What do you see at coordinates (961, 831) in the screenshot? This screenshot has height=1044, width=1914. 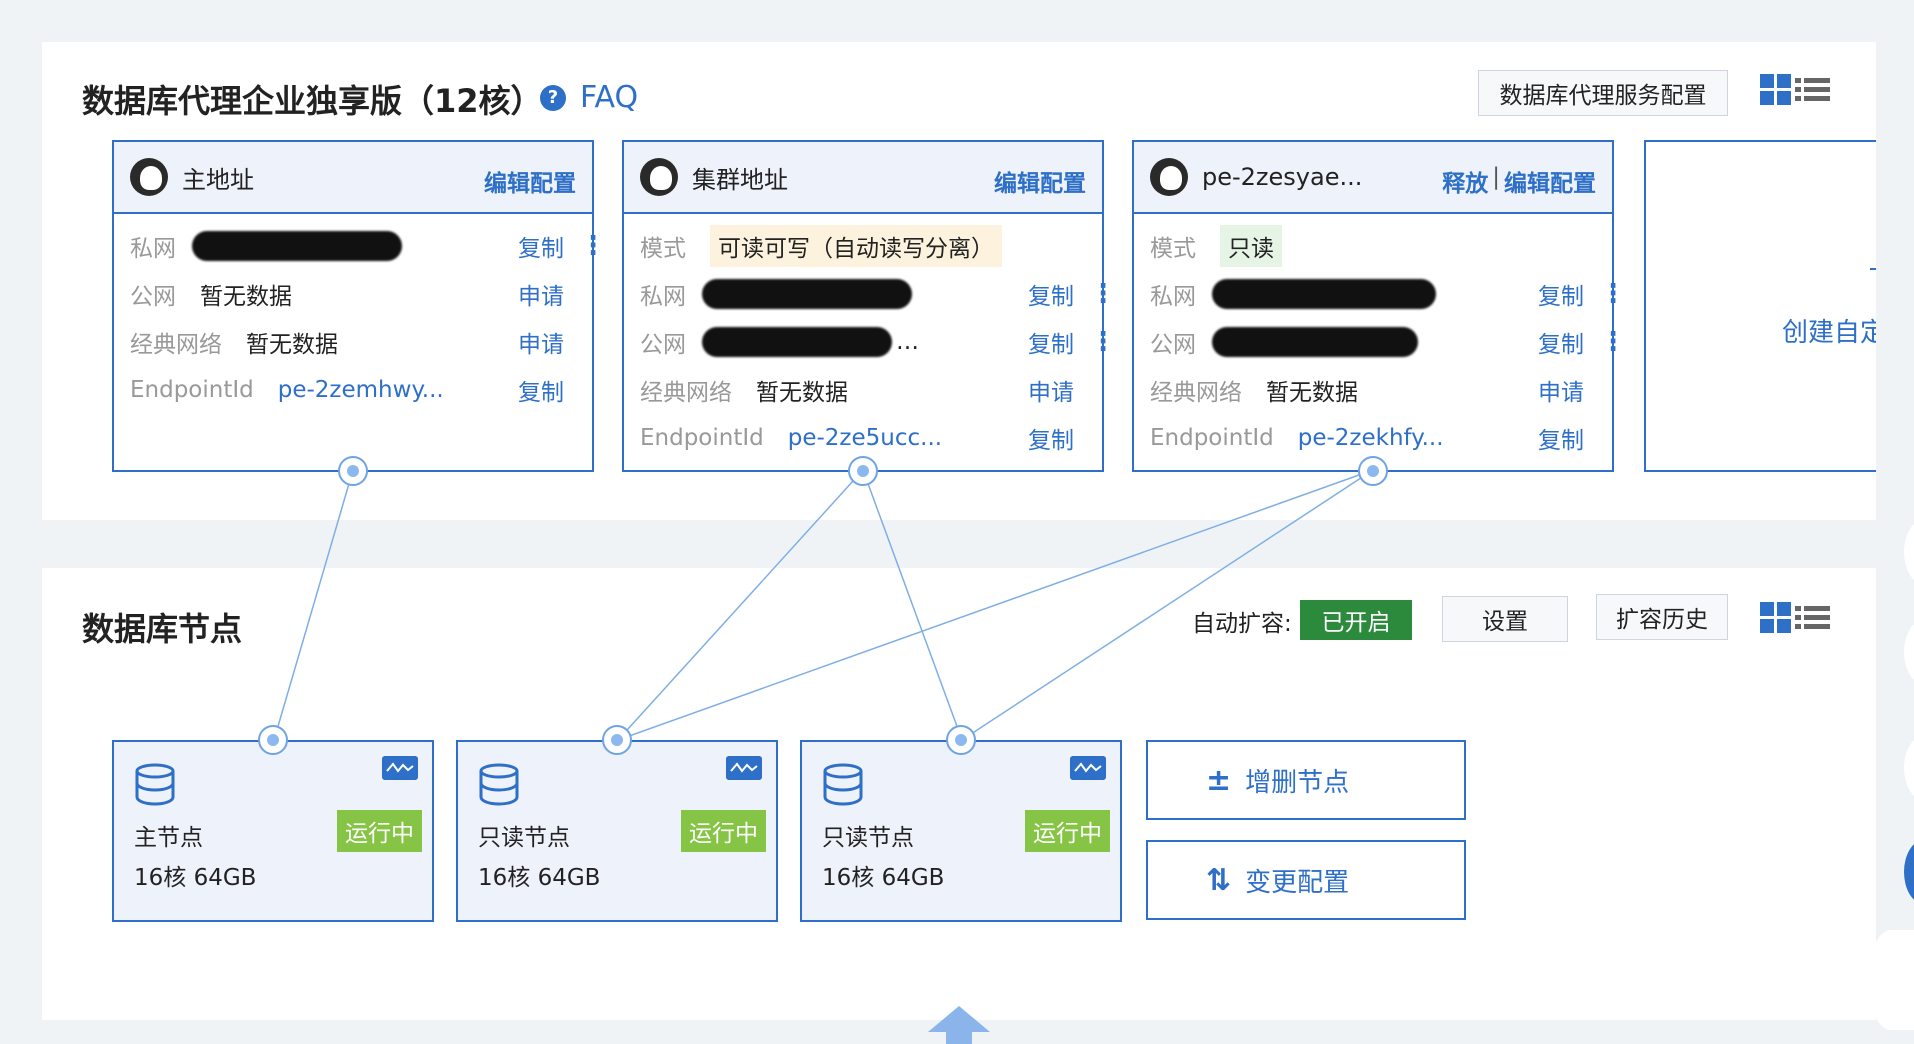 I see `node-card-readonly-2: 只读节点 运行中 16核 64GB` at bounding box center [961, 831].